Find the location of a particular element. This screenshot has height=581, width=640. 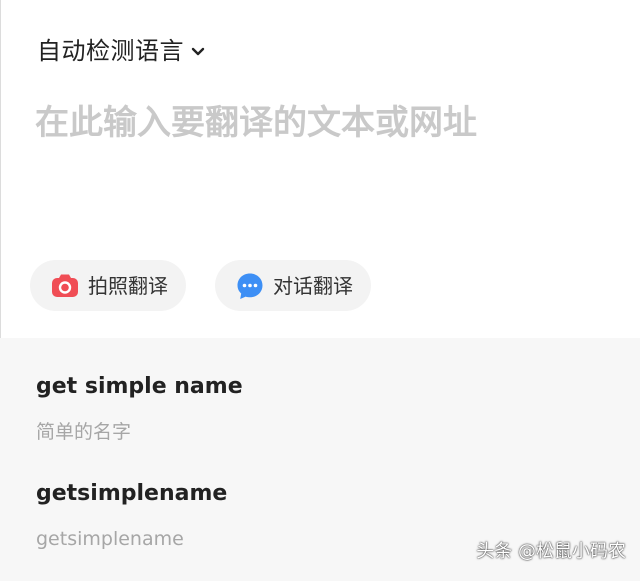

suggestion-title: getsimplename is located at coordinates (132, 493).